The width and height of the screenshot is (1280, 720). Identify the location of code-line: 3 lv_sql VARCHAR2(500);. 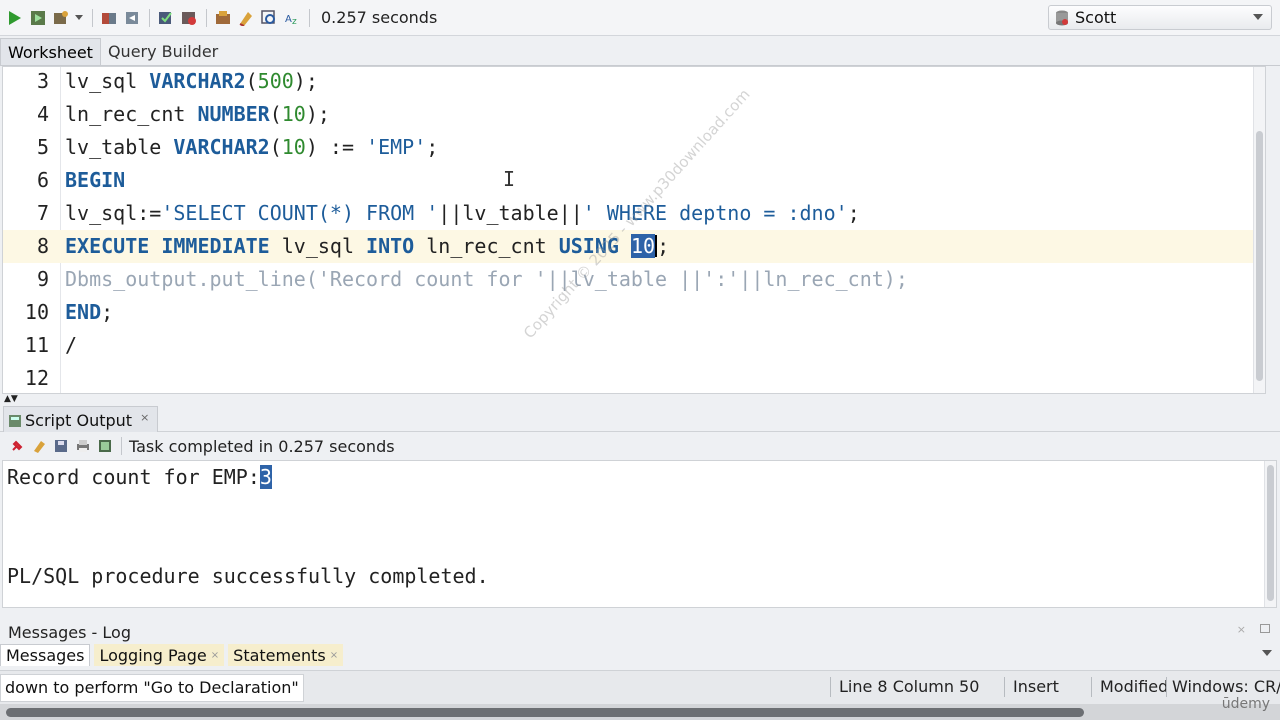
(629, 82).